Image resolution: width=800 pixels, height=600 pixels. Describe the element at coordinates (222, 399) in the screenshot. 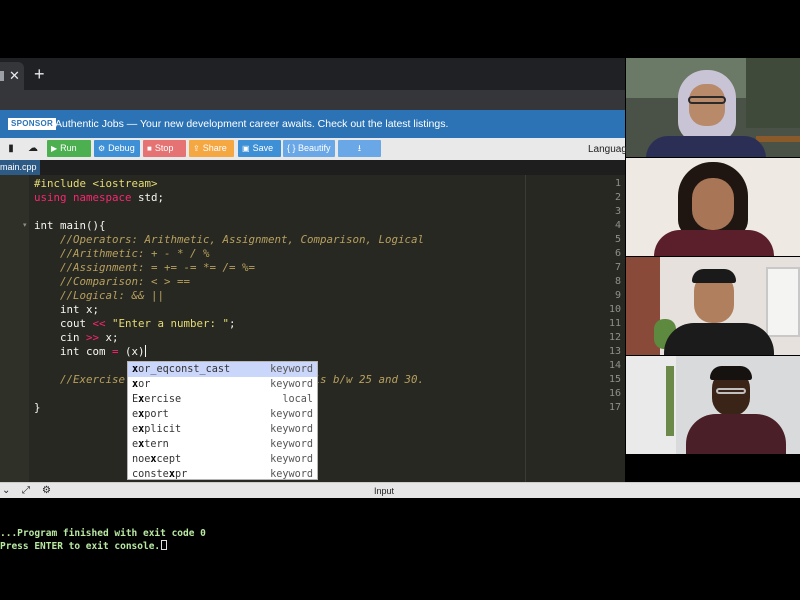

I see `autocomplete-item: Exercise local` at that location.